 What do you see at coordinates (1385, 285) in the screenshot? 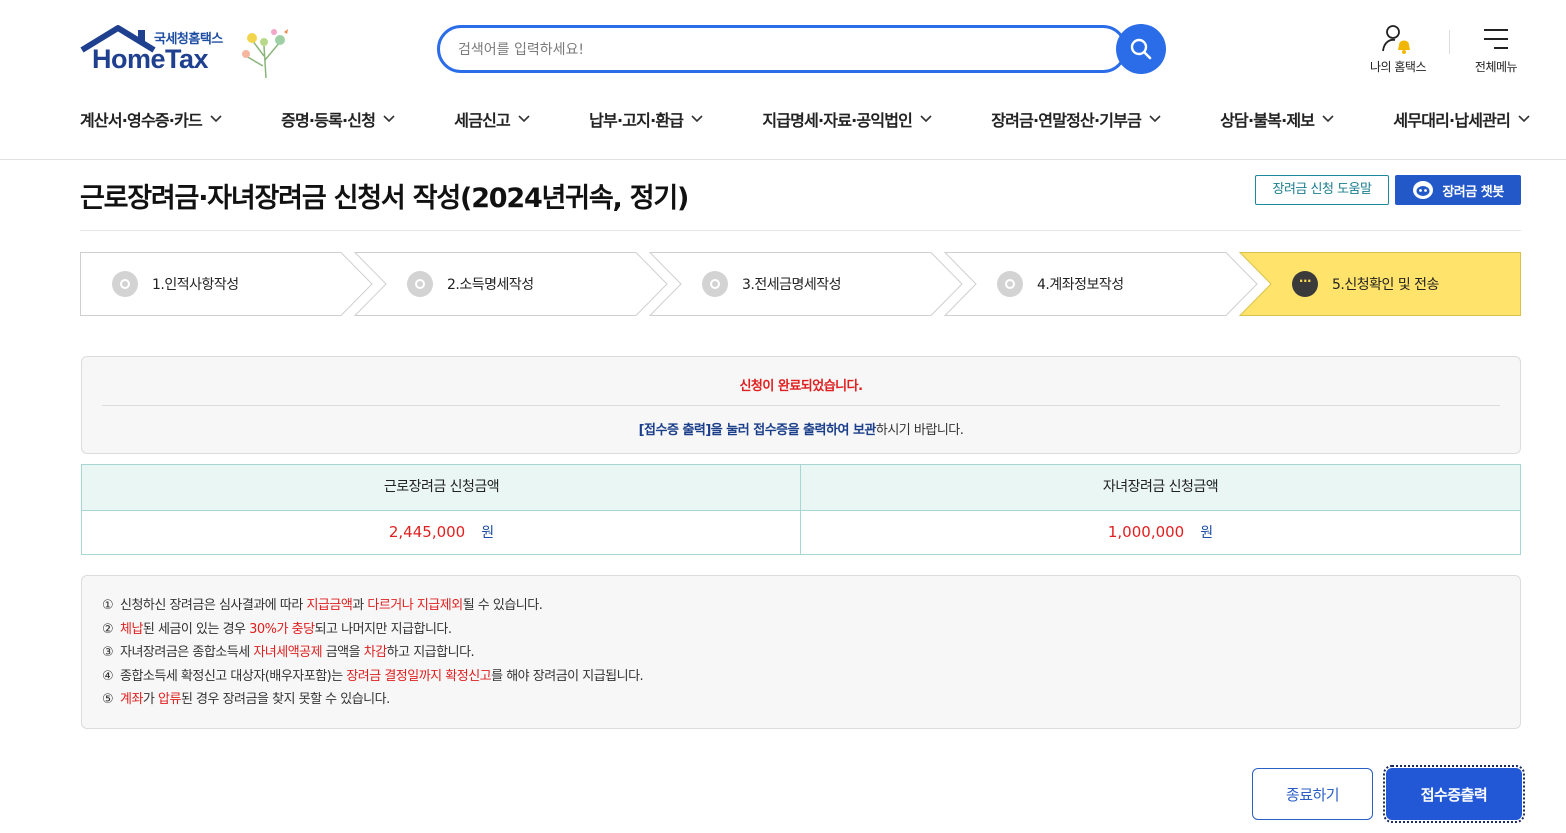
I see `step-label: 5.신청확인 및 전송` at bounding box center [1385, 285].